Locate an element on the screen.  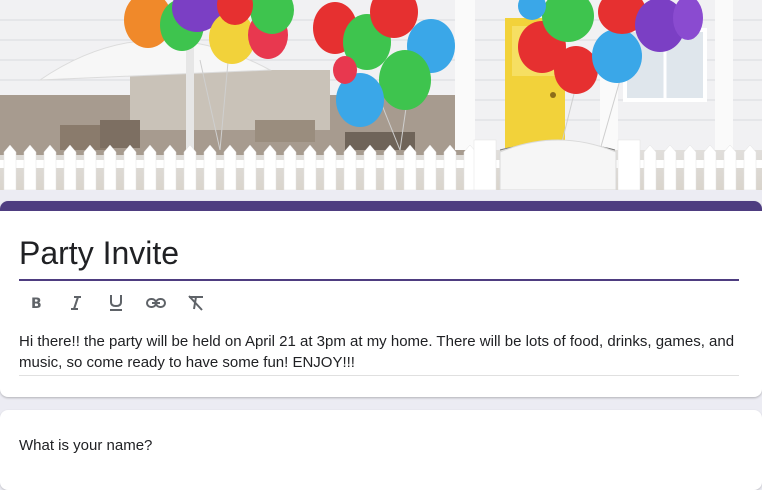
italic-icon is located at coordinates (76, 303).